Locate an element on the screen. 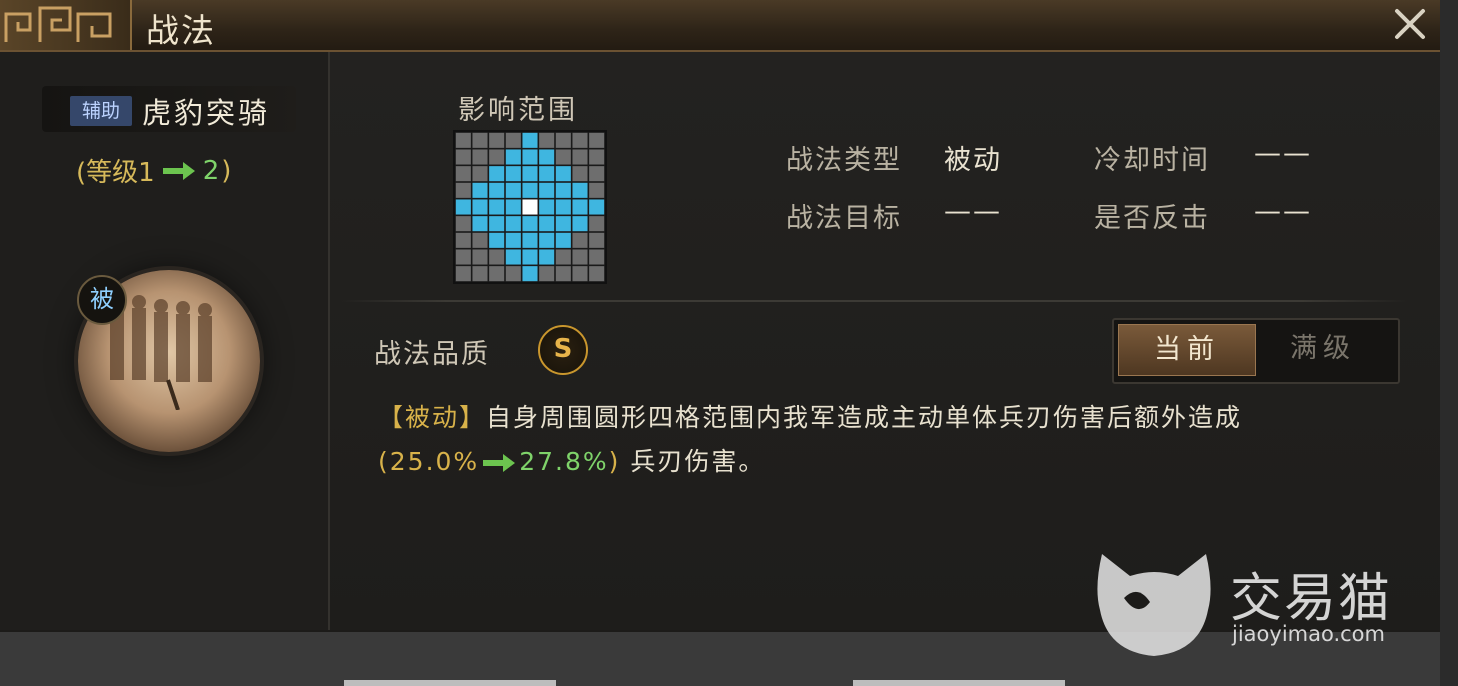  window-title: 战法 is located at coordinates (181, 30).